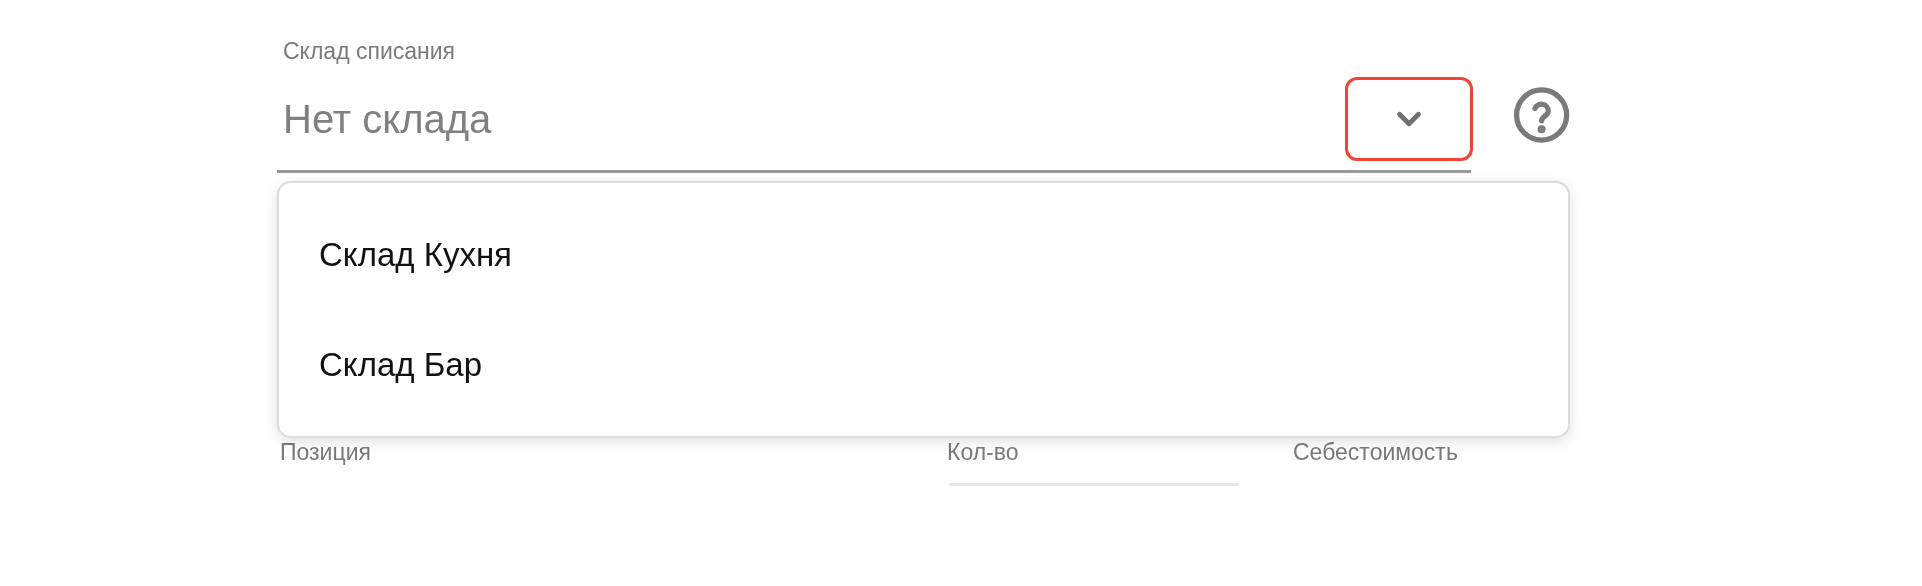 The width and height of the screenshot is (1922, 586). I want to click on column-header: Себестоимость, so click(1375, 452).